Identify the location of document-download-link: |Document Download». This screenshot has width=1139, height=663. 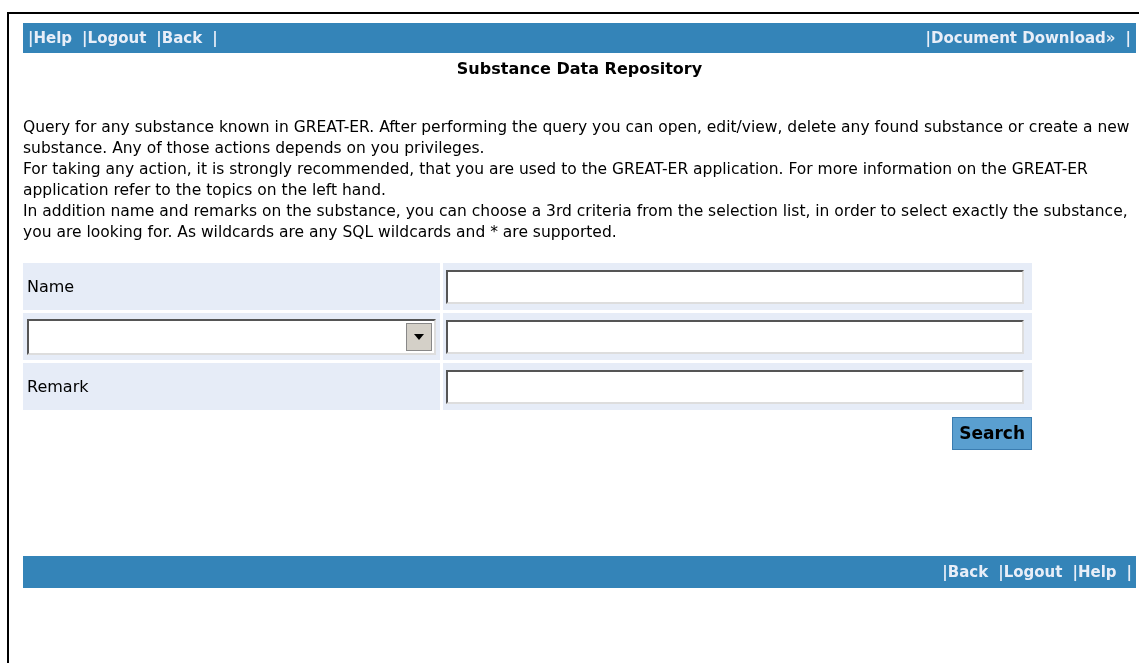
(1020, 38).